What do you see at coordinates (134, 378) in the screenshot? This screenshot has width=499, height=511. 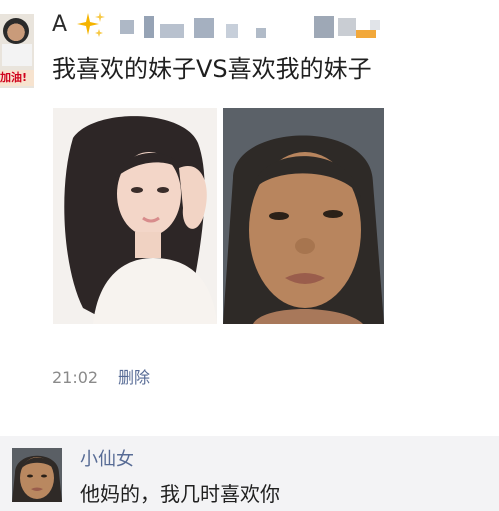 I see `delete-post-button: 删除` at bounding box center [134, 378].